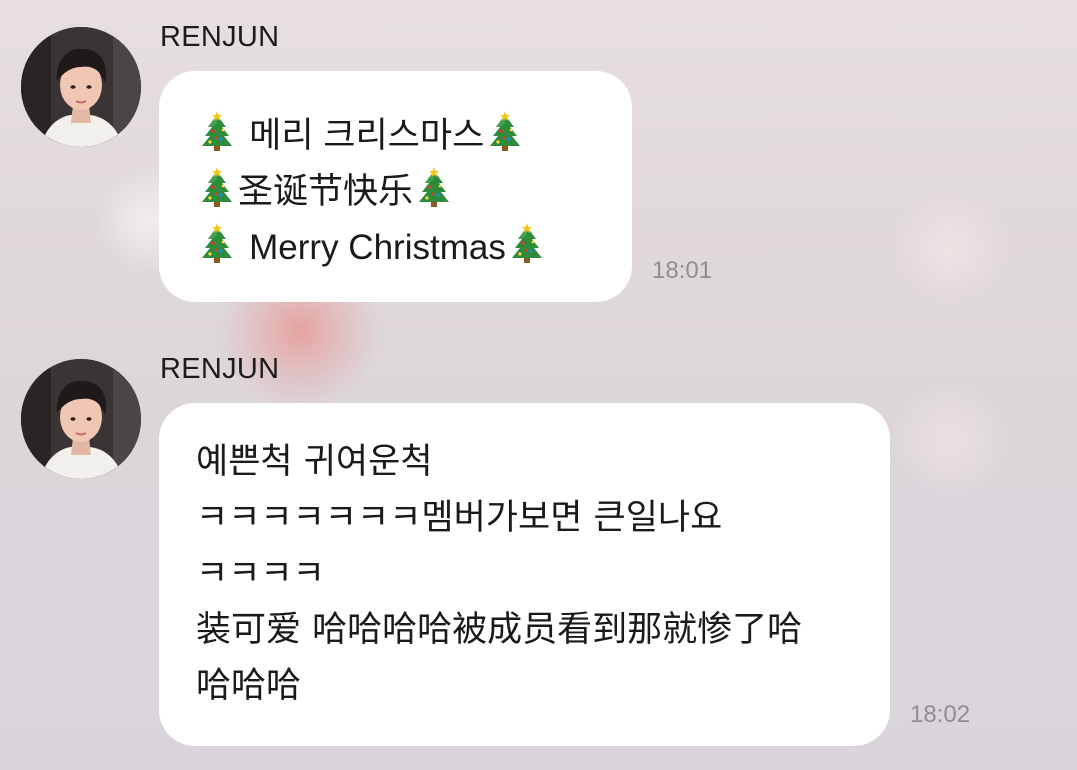 Image resolution: width=1077 pixels, height=770 pixels. I want to click on message-text: 예쁜척 귀여운척, so click(314, 462).